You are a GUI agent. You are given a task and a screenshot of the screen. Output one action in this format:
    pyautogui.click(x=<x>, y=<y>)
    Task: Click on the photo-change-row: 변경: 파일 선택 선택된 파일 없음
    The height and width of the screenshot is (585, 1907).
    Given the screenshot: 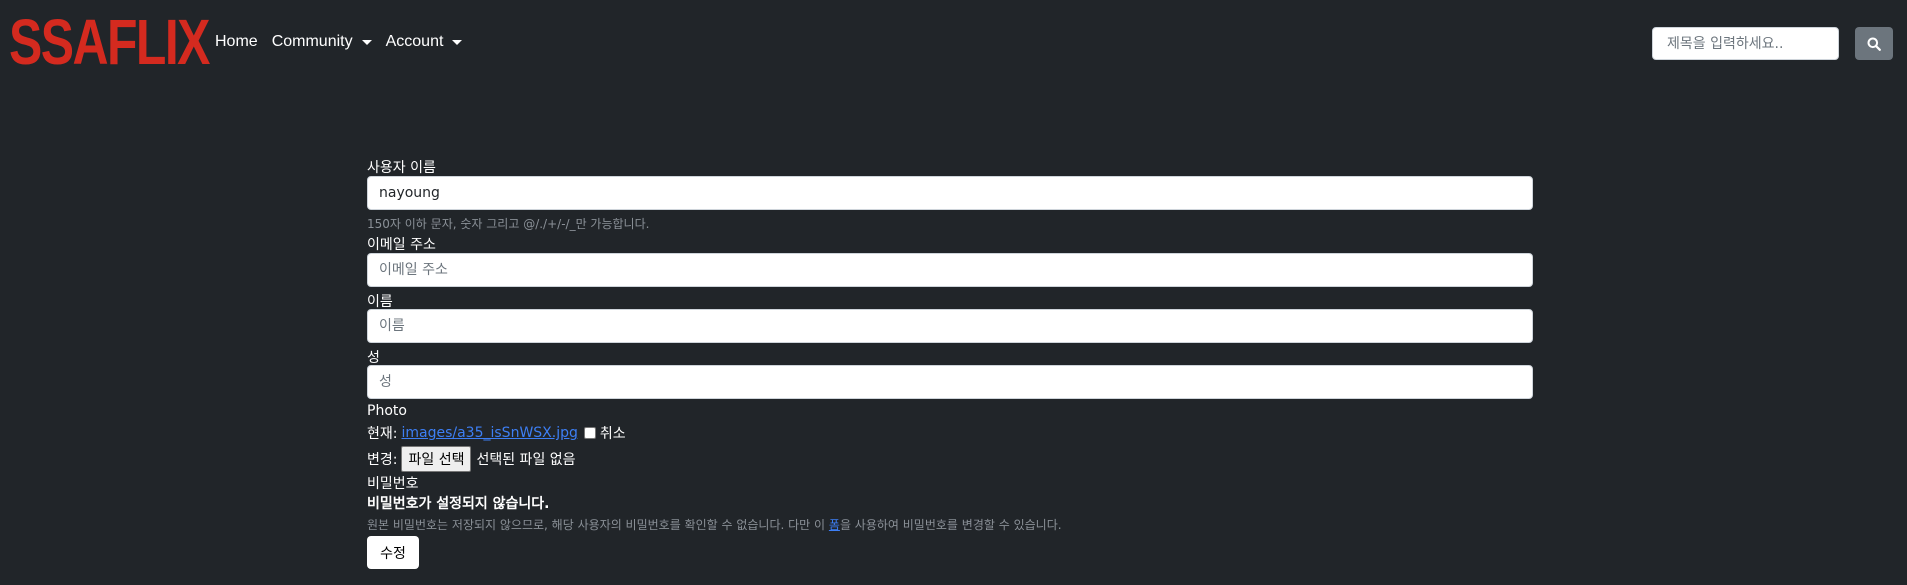 What is the action you would take?
    pyautogui.click(x=471, y=459)
    